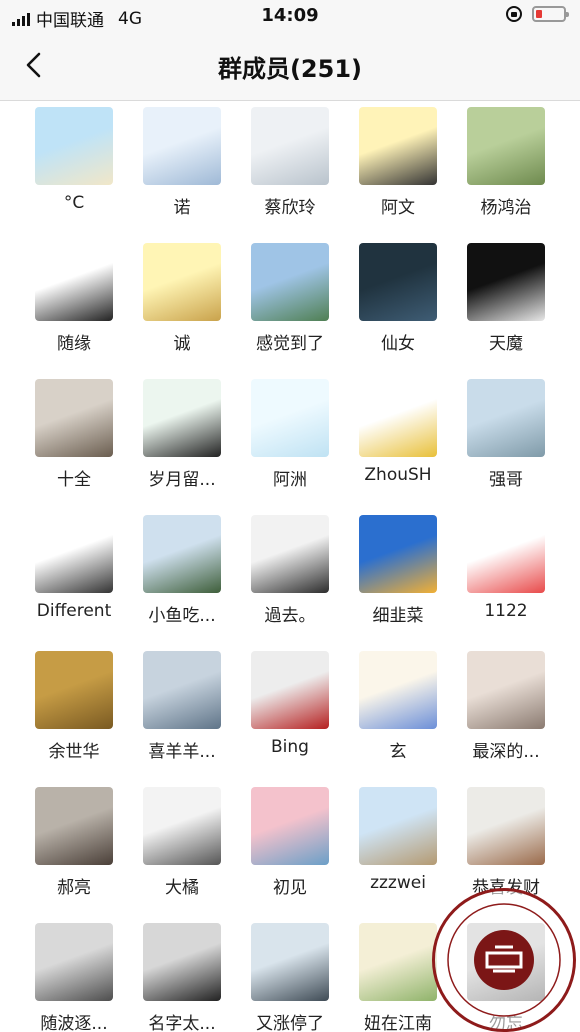 The height and width of the screenshot is (1032, 580). I want to click on member-name: zzzwei, so click(398, 883).